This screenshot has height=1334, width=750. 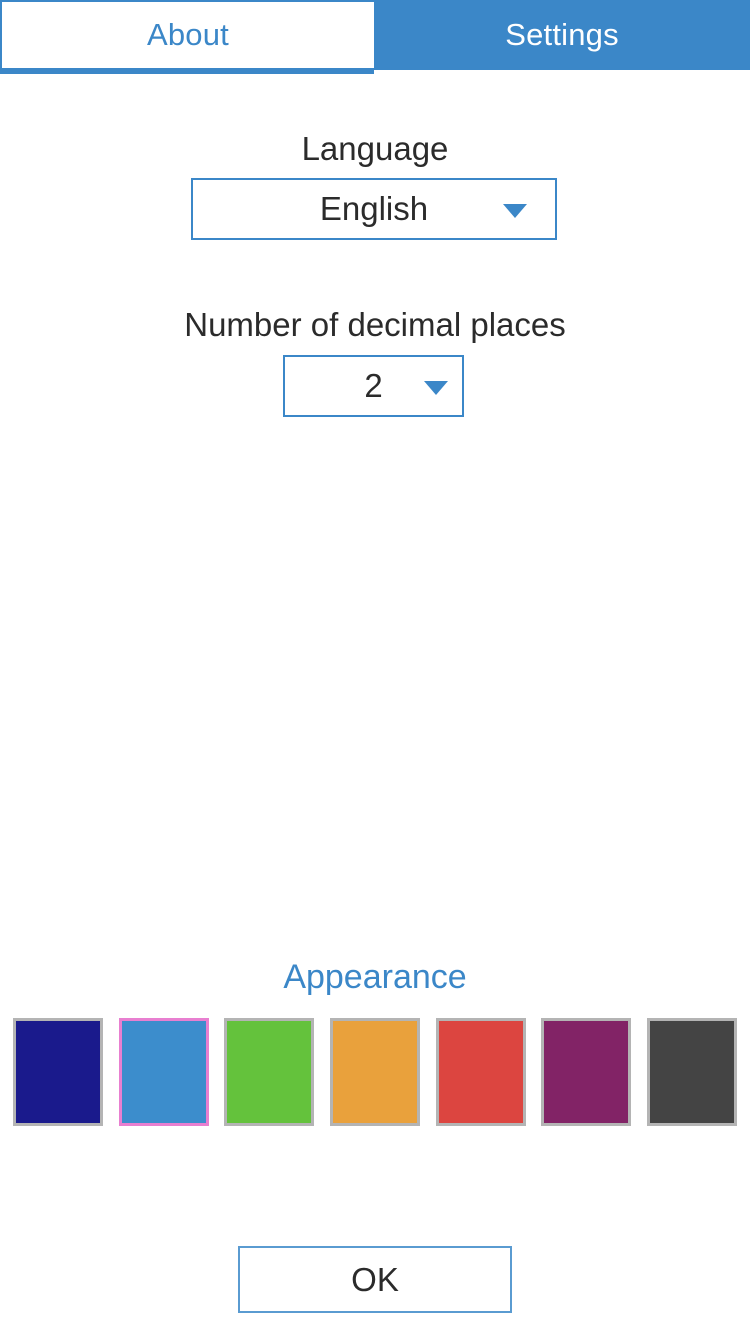 I want to click on tab-settings: Settings, so click(x=562, y=35).